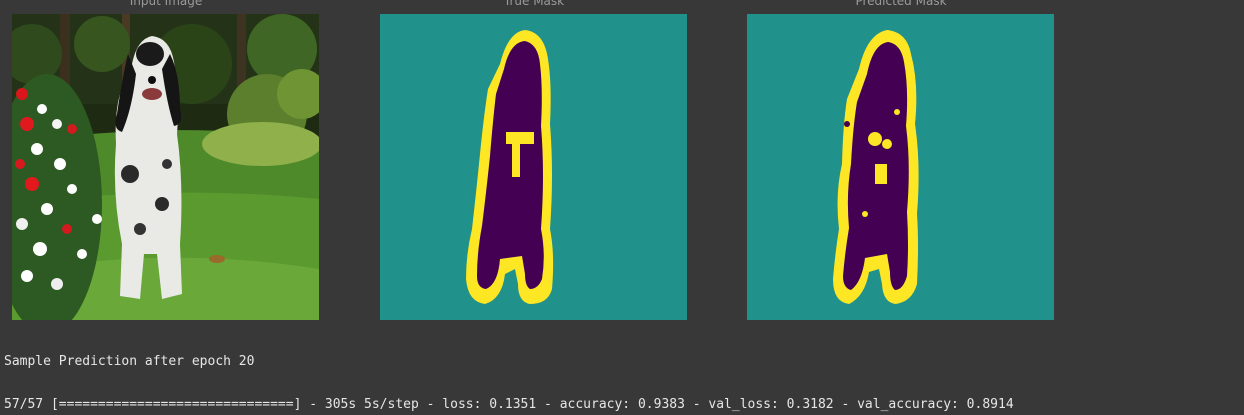 This screenshot has height=415, width=1244. I want to click on predicted-mask-title: Predicted Mask, so click(901, 4).